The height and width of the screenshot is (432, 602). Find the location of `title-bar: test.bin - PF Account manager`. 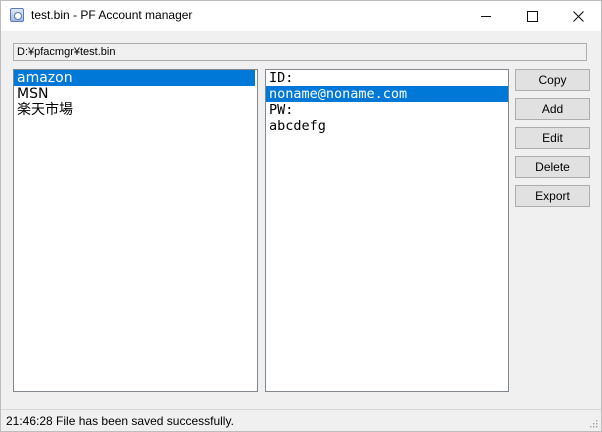

title-bar: test.bin - PF Account manager is located at coordinates (301, 16).